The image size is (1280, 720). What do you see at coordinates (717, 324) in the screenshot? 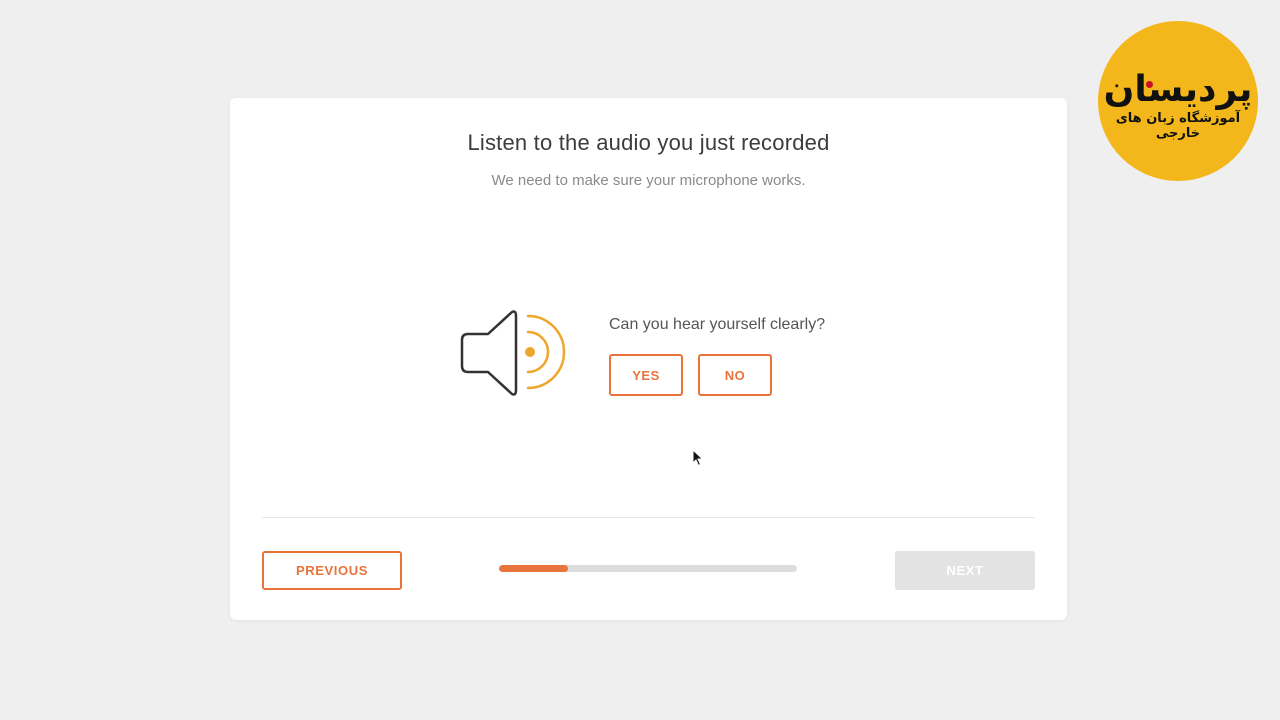
I see `hear-question: Can you hear yourself clearly?` at bounding box center [717, 324].